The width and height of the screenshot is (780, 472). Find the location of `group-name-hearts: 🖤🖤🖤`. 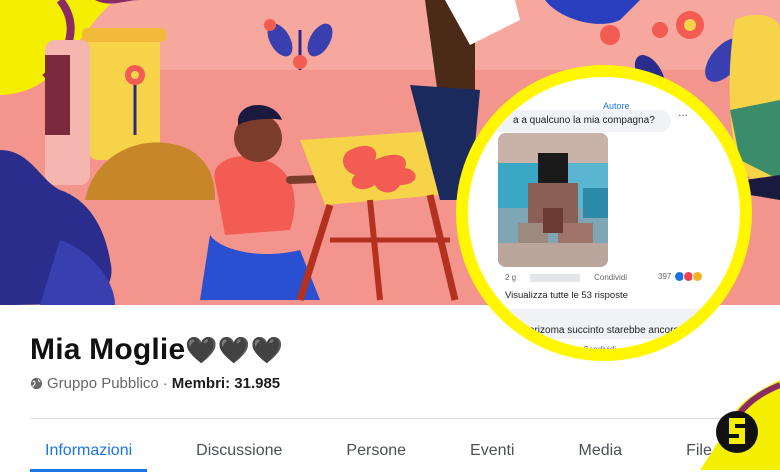

group-name-hearts: 🖤🖤🖤 is located at coordinates (234, 350).